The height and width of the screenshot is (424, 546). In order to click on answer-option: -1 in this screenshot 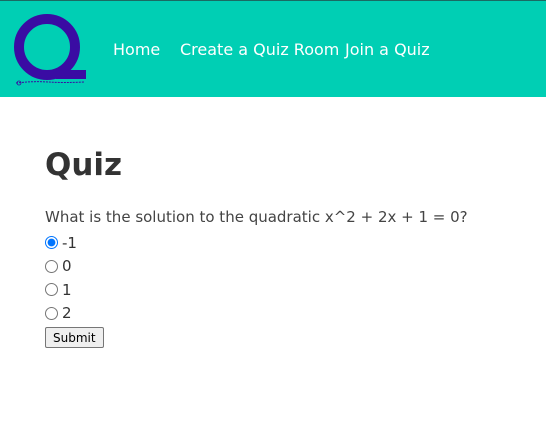, I will do `click(61, 243)`.